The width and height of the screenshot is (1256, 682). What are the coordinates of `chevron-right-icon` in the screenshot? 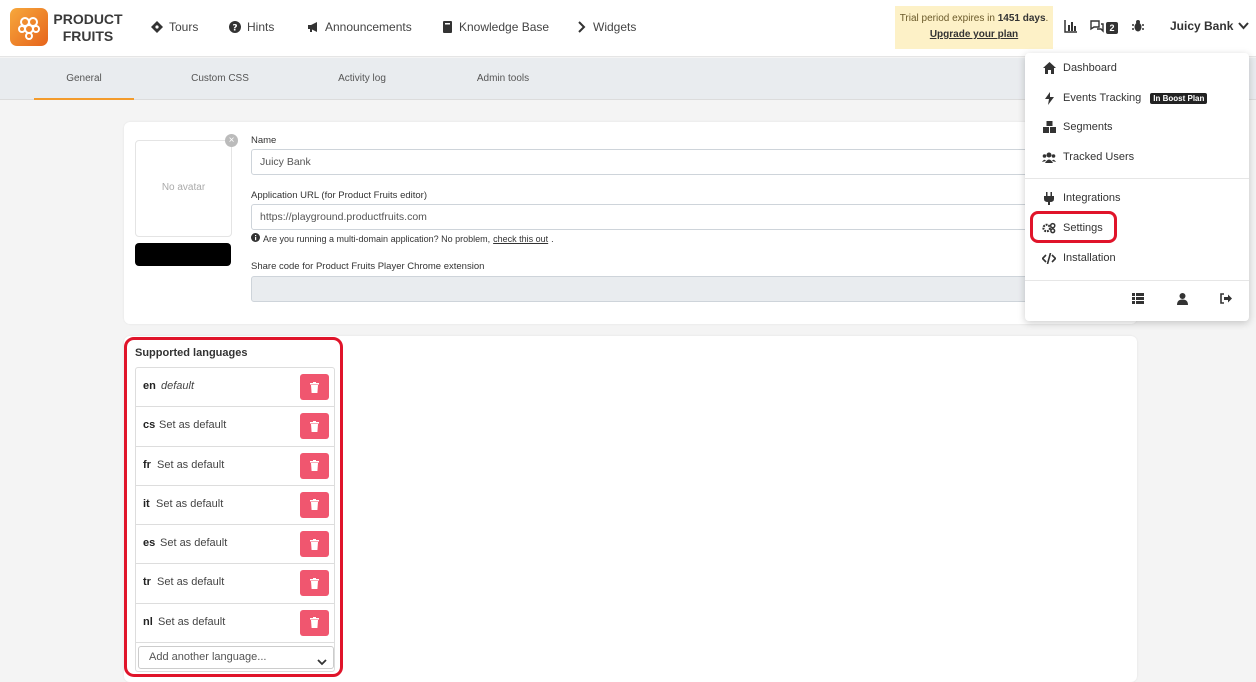 It's located at (581, 27).